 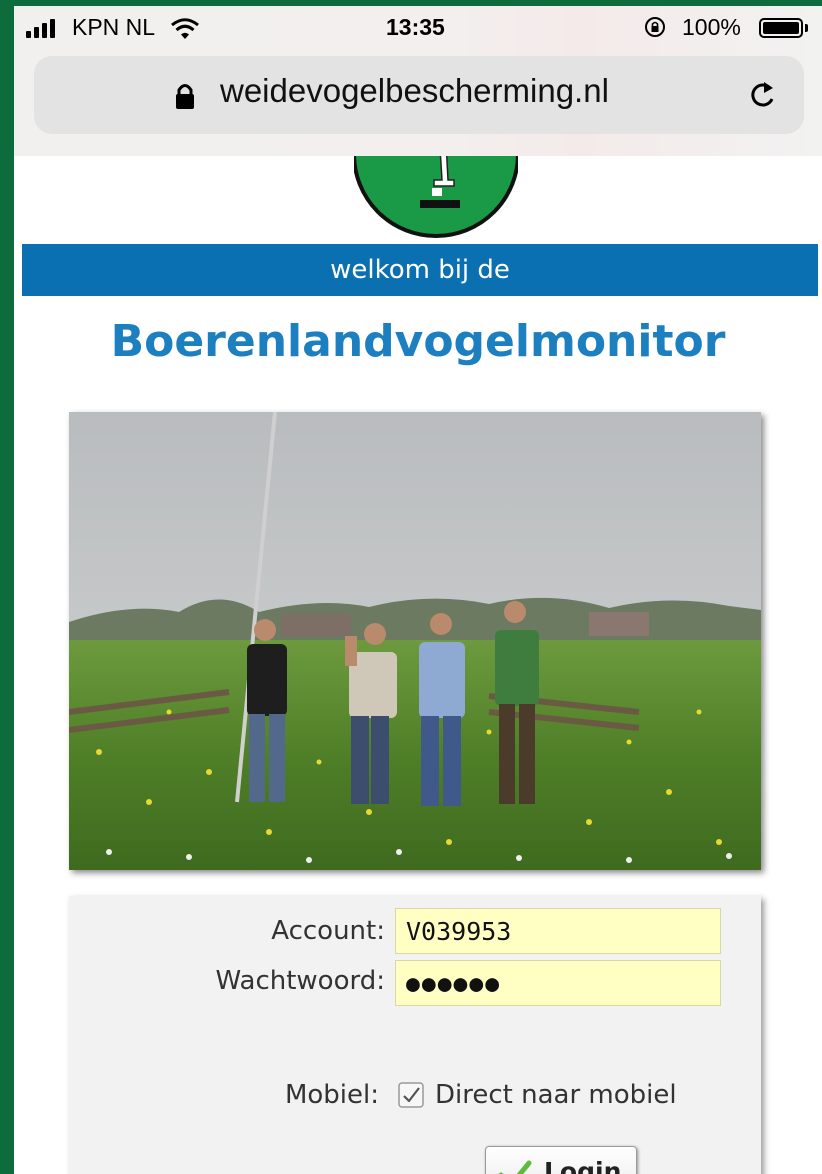 I want to click on battery-percentage: 100%, so click(x=711, y=27).